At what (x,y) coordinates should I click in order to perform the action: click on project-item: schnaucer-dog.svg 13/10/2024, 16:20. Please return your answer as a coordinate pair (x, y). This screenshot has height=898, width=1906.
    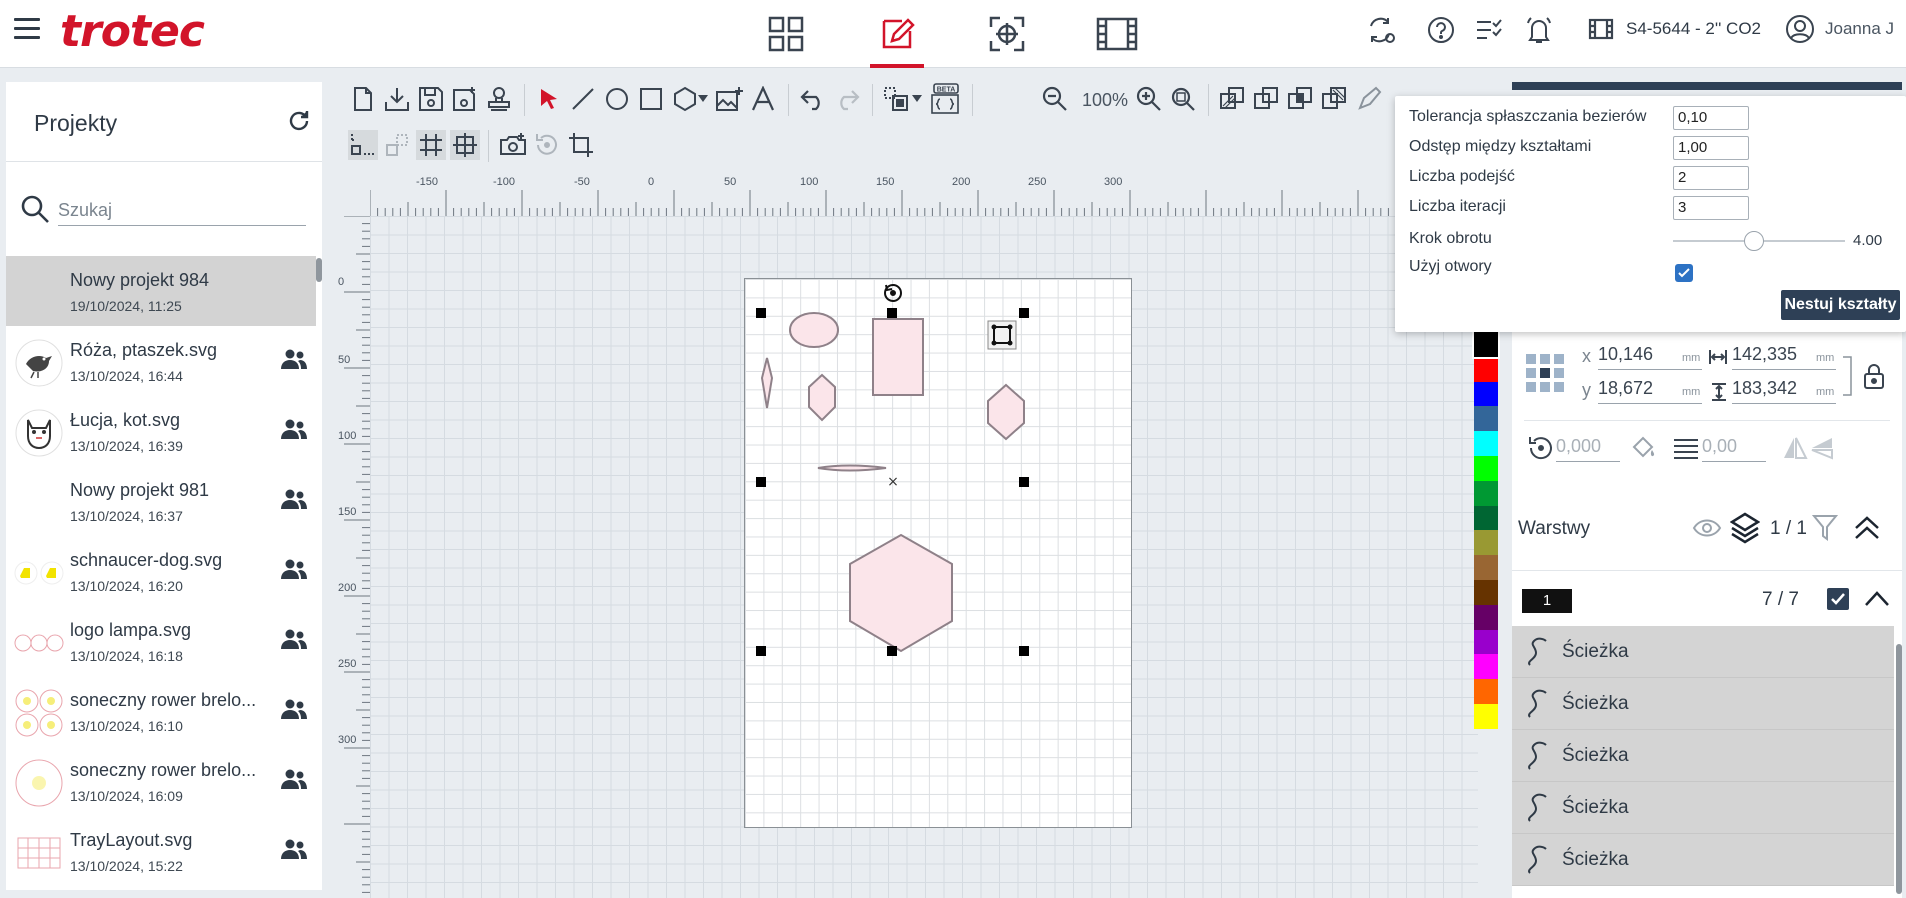
    Looking at the image, I should click on (161, 571).